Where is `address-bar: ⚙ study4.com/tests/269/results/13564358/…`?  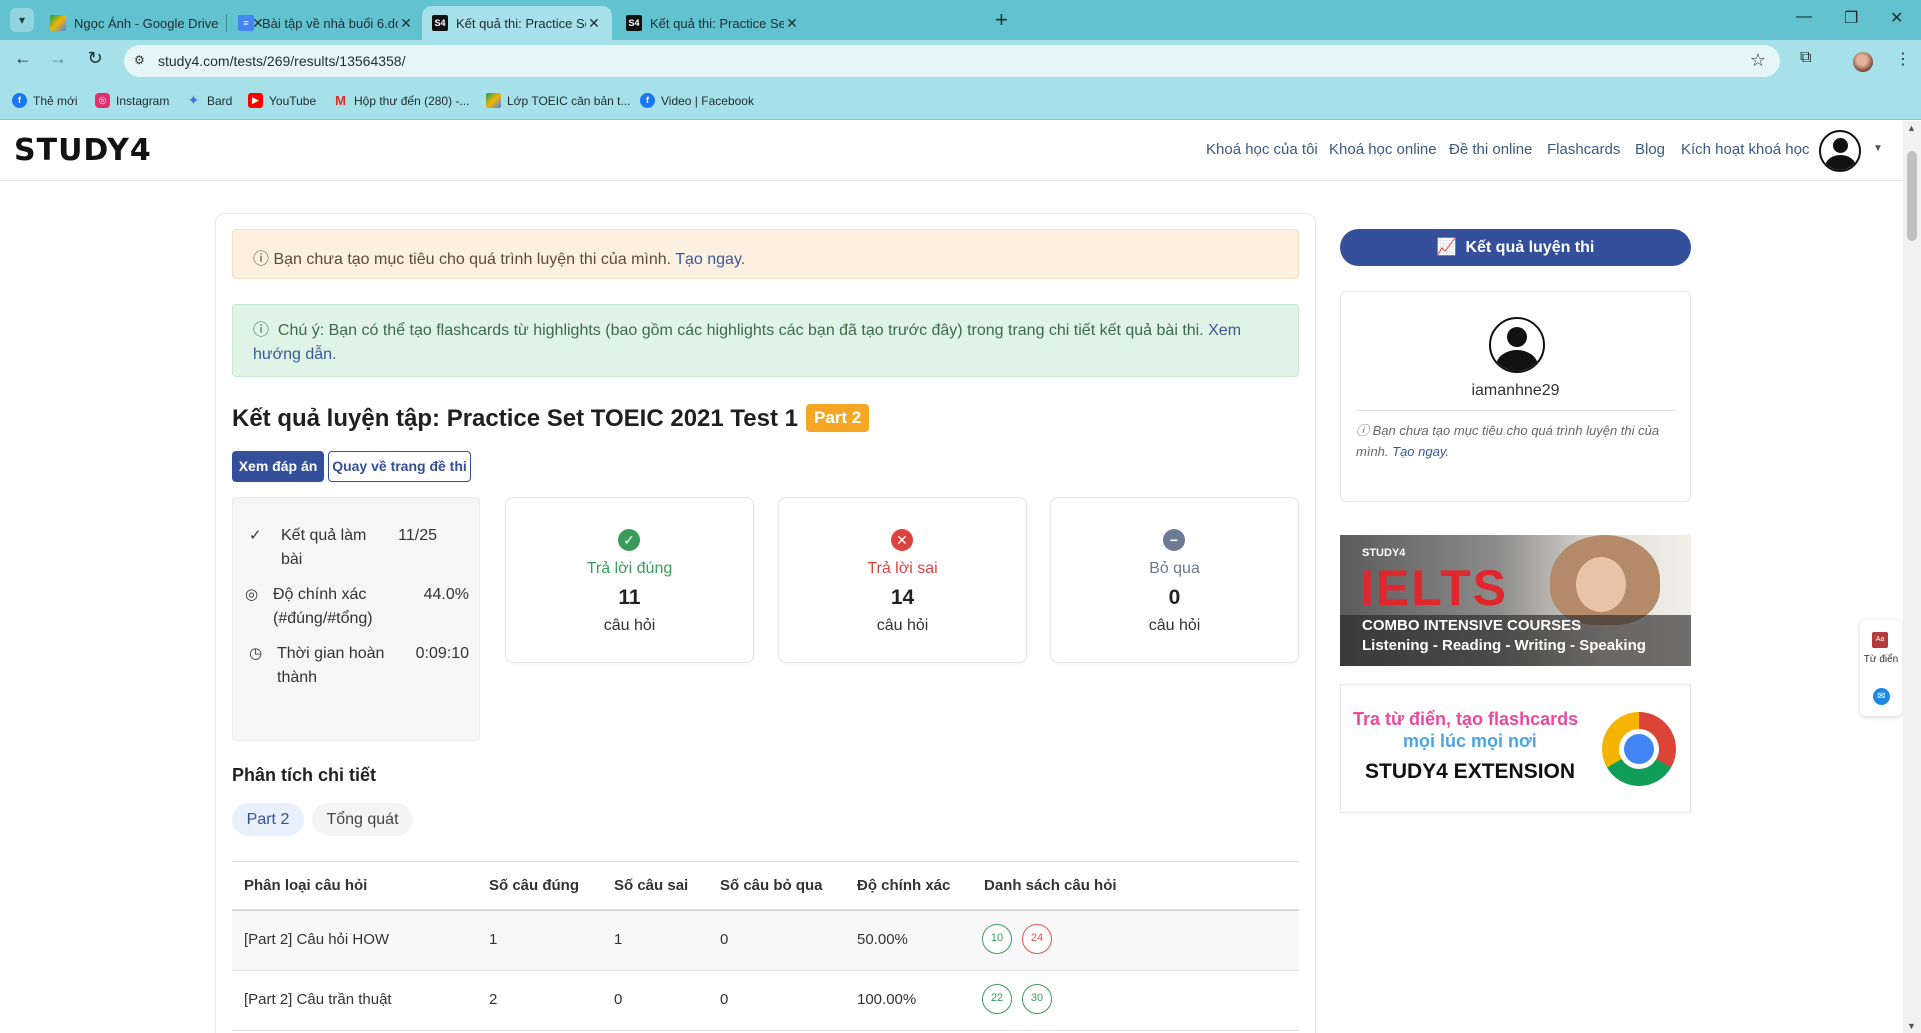
address-bar: ⚙ study4.com/tests/269/results/13564358/… is located at coordinates (952, 61).